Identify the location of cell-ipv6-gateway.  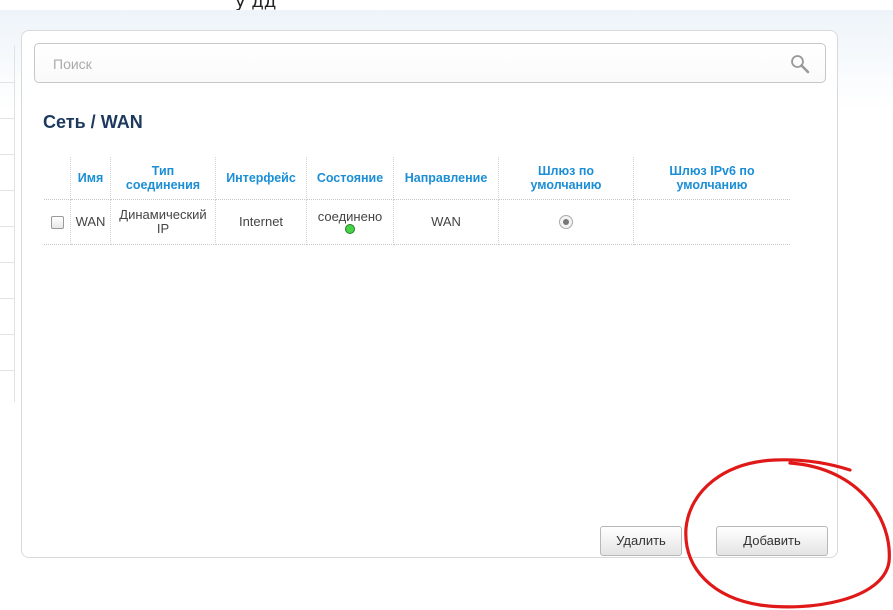
(711, 222).